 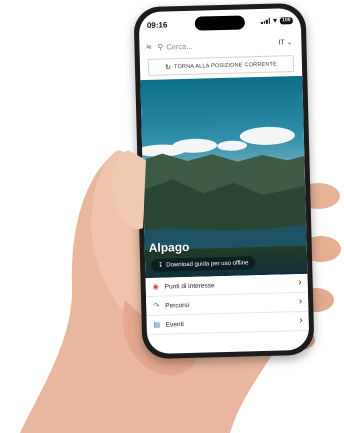 What do you see at coordinates (161, 265) in the screenshot?
I see `download-icon: ↧` at bounding box center [161, 265].